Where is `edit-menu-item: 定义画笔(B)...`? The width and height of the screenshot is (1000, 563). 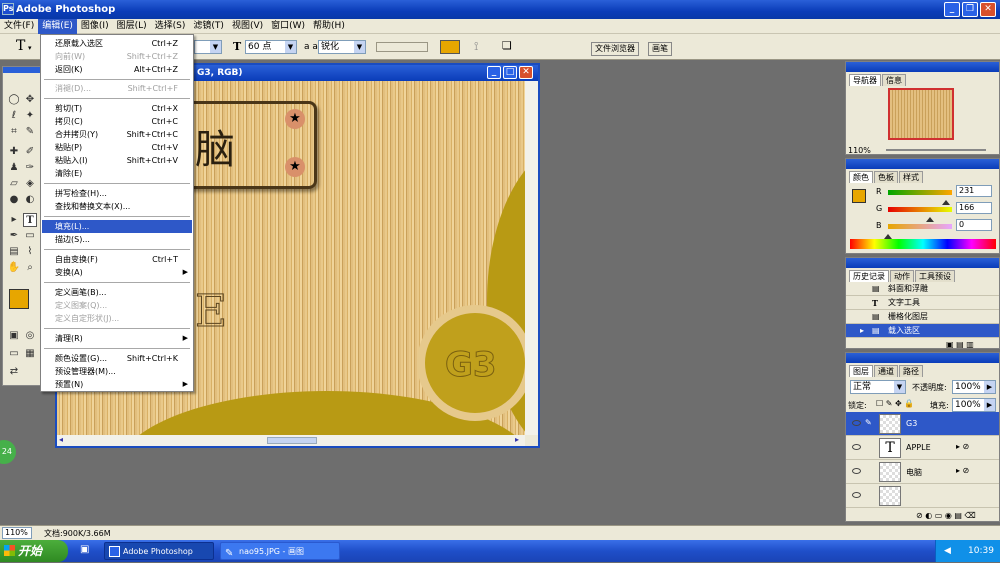
edit-menu-item: 定义画笔(B)... is located at coordinates (117, 292).